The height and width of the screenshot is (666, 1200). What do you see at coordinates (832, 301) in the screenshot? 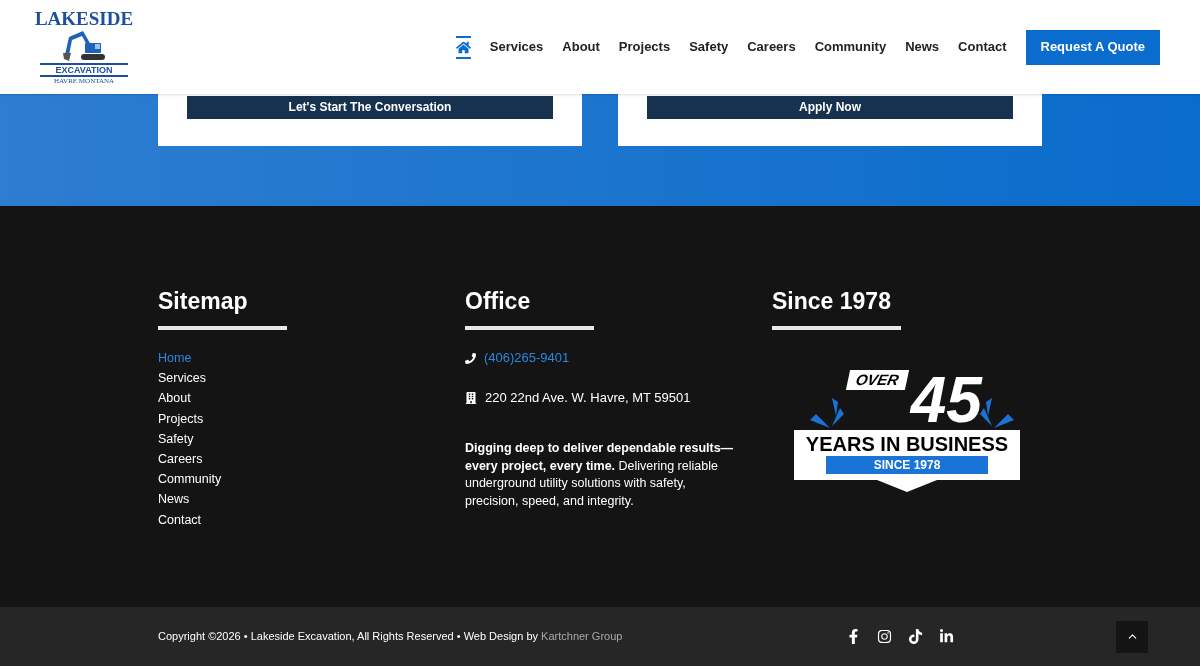
I see `since-heading: Since 1978` at bounding box center [832, 301].